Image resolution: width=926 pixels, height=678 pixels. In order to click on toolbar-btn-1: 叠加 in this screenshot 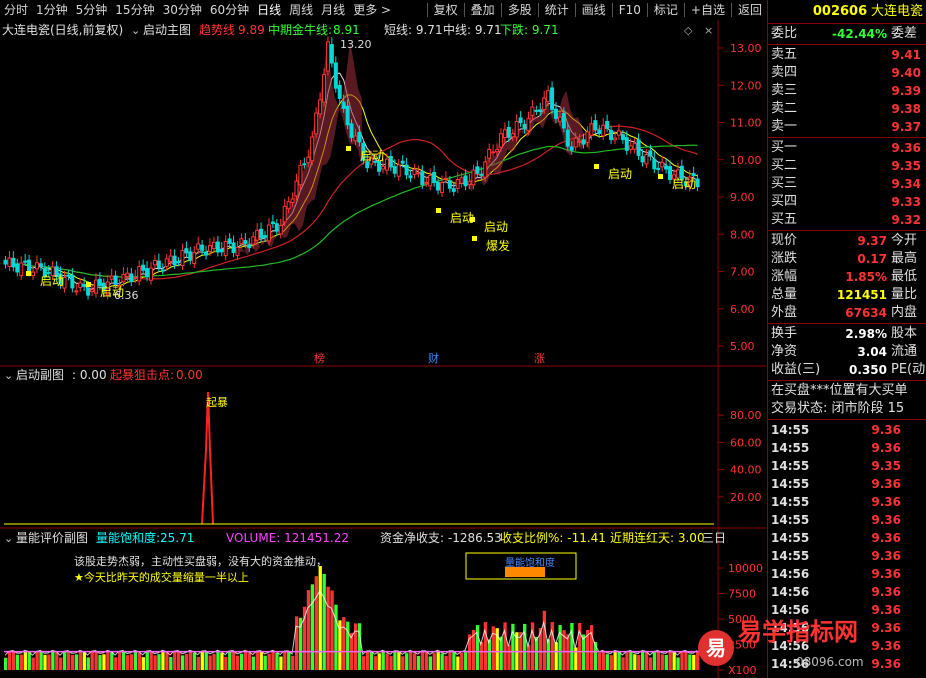, I will do `click(483, 10)`.